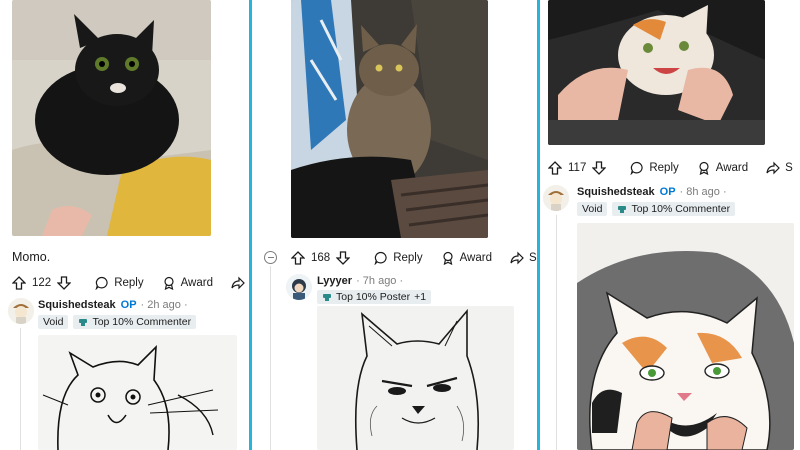 The width and height of the screenshot is (800, 450). Describe the element at coordinates (656, 72) in the screenshot. I see `calico-cat-photo` at that location.